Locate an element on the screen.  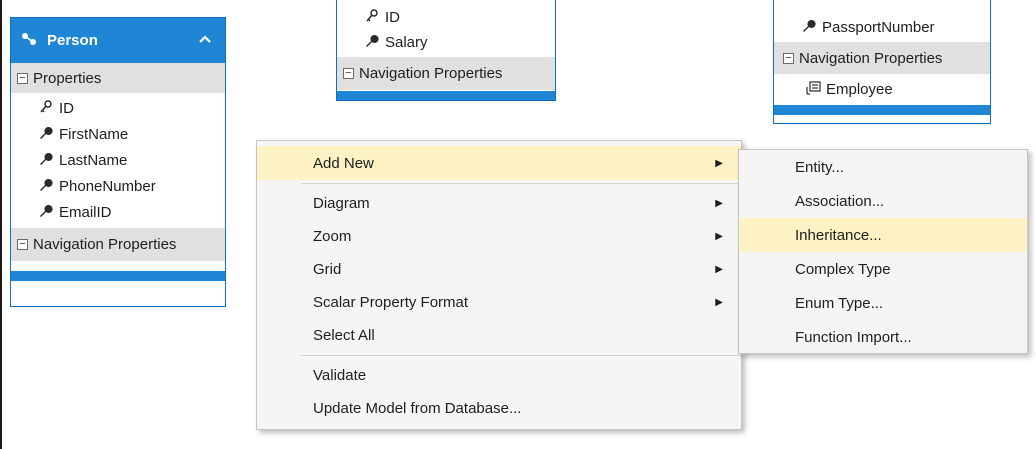
menu-item-validate: Validate is located at coordinates (499, 375).